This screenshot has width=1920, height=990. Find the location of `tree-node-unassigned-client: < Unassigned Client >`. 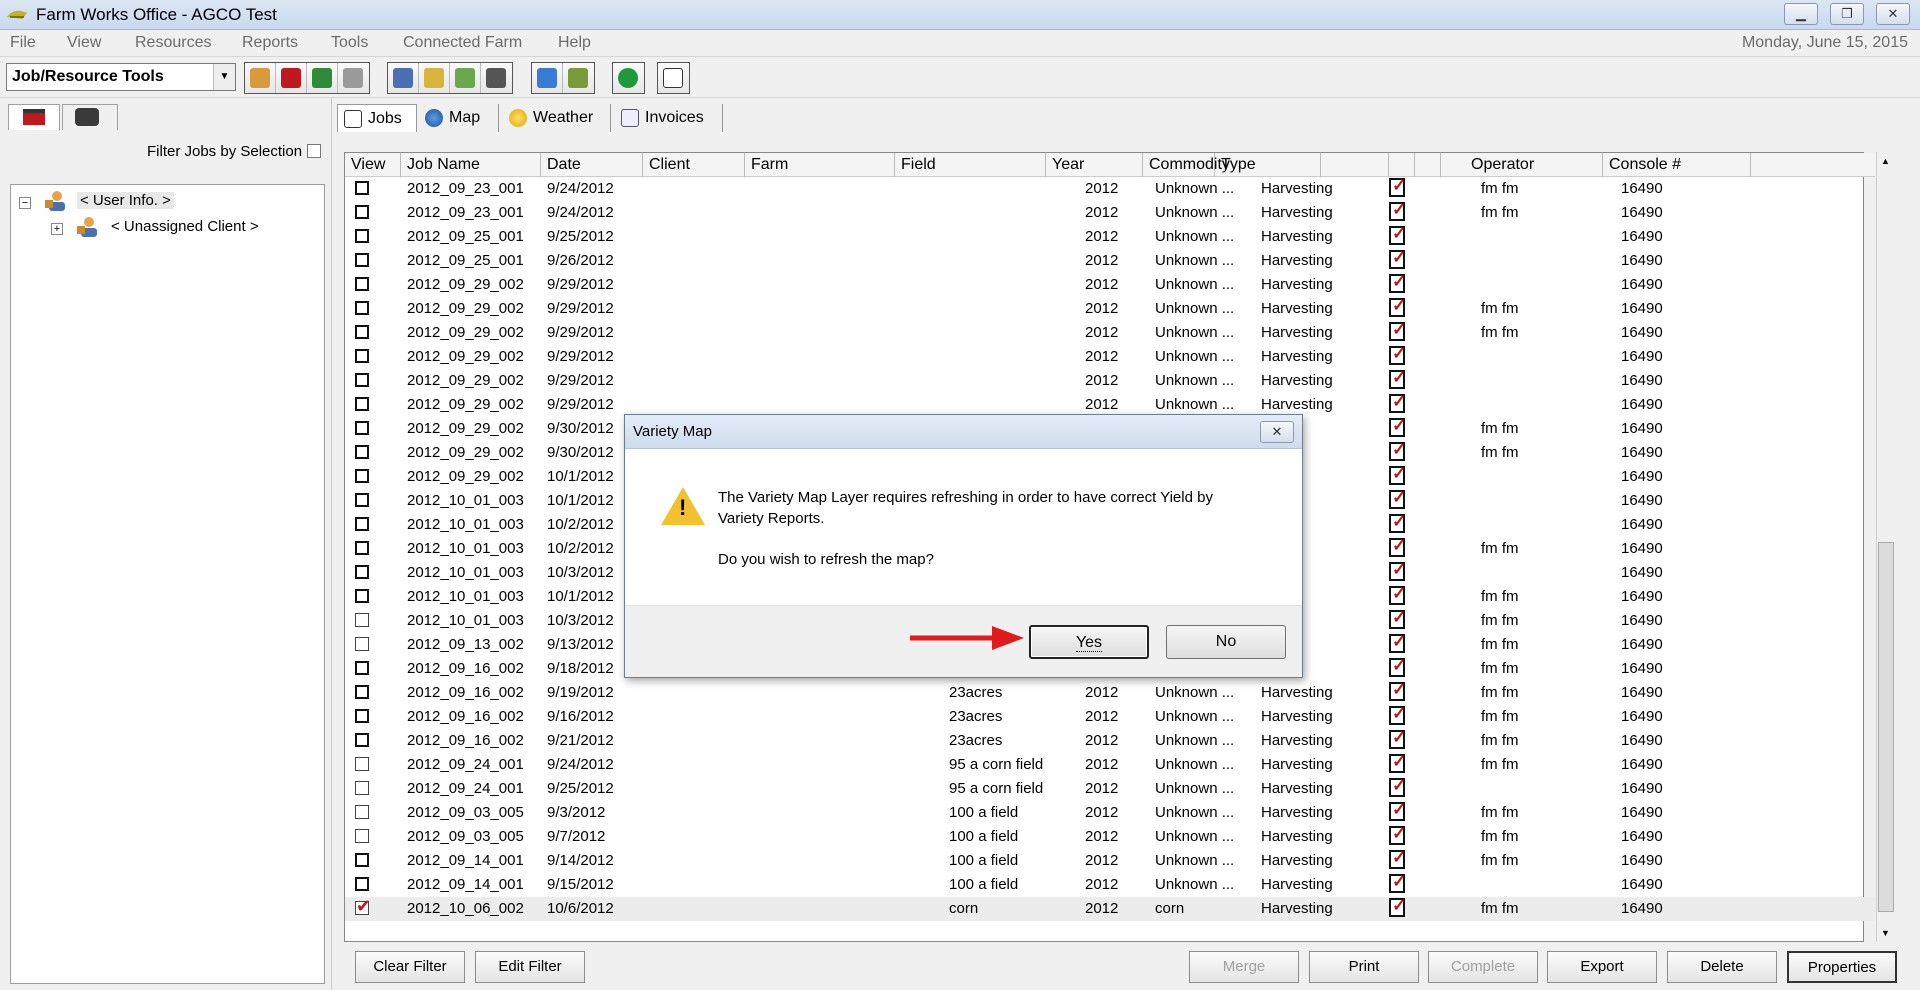

tree-node-unassigned-client: < Unassigned Client > is located at coordinates (185, 226).